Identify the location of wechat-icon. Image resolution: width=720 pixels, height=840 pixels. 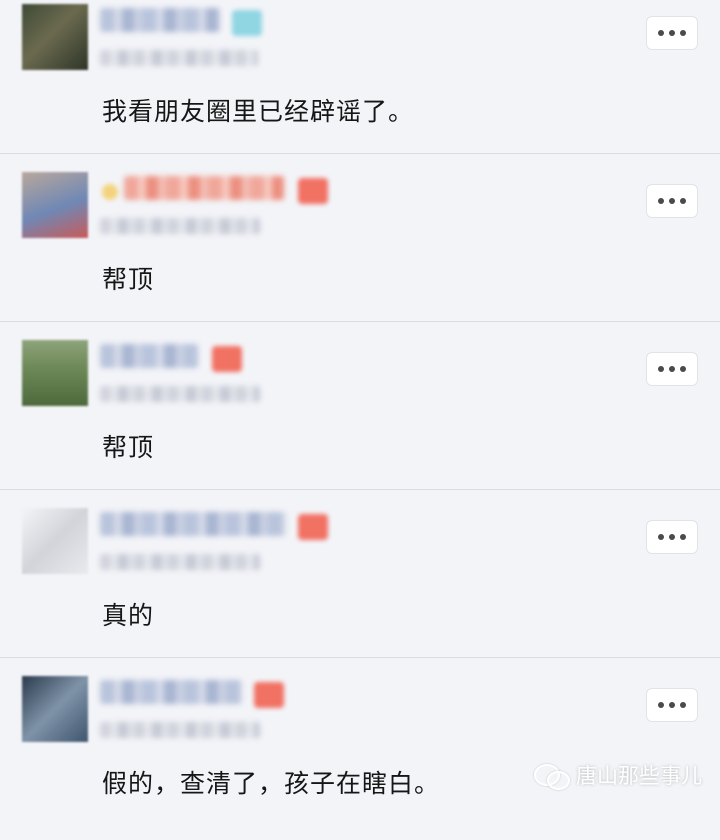
(552, 776).